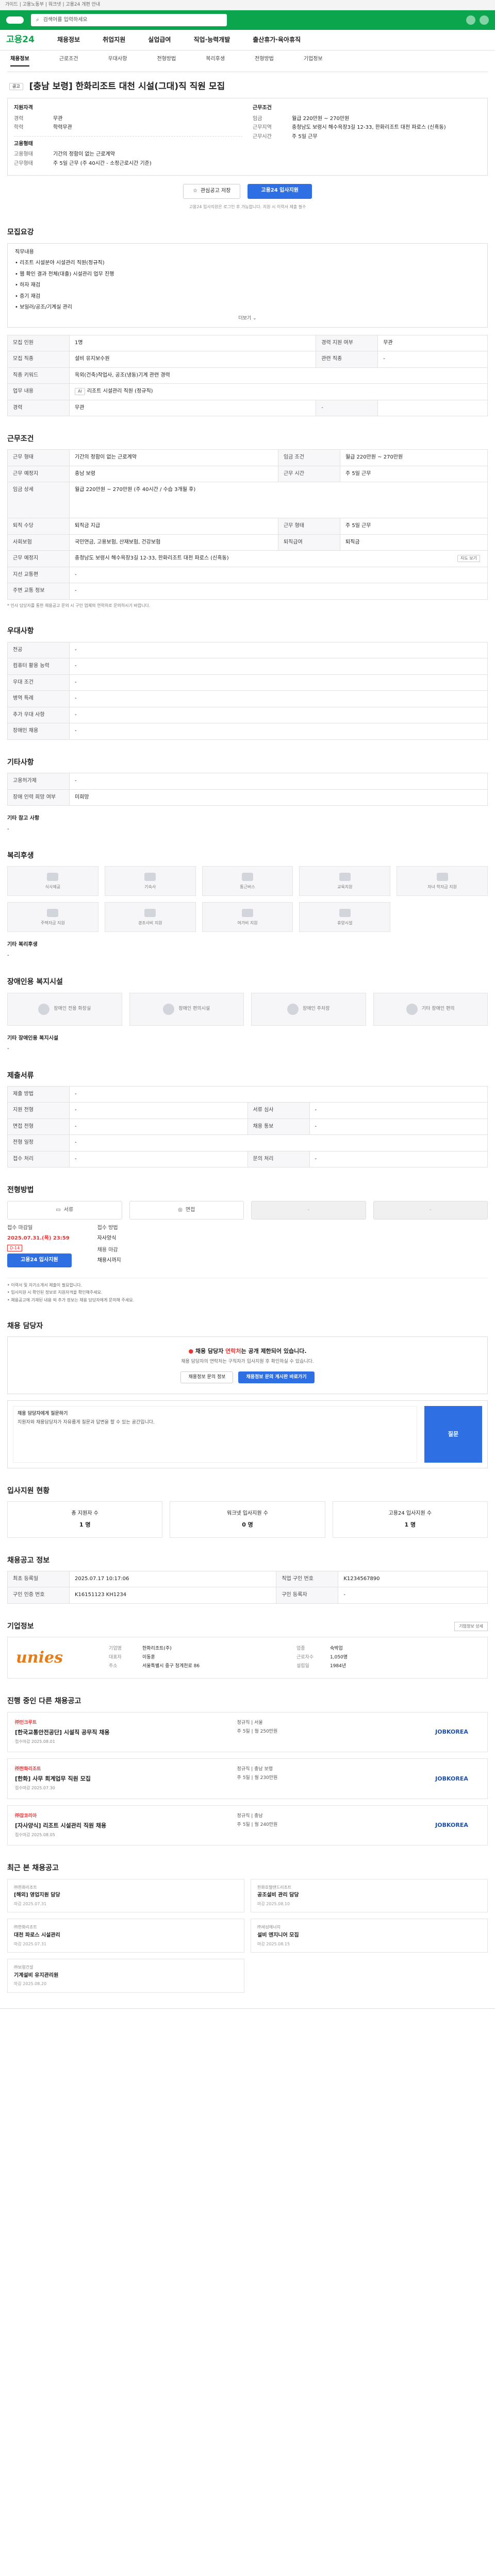 The width and height of the screenshot is (495, 2576). I want to click on recent-job-card: ㈜세성에너지 설비 엔지니어 모집 마감 2025.08.15, so click(369, 1936).